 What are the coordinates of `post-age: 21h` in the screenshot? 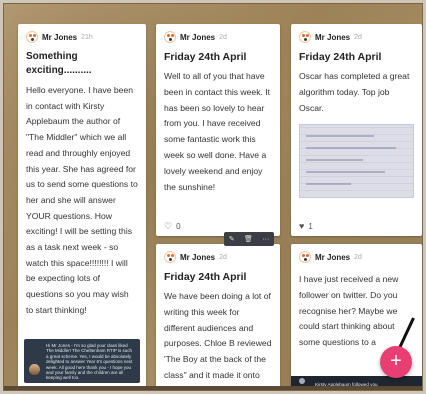 It's located at (87, 37).